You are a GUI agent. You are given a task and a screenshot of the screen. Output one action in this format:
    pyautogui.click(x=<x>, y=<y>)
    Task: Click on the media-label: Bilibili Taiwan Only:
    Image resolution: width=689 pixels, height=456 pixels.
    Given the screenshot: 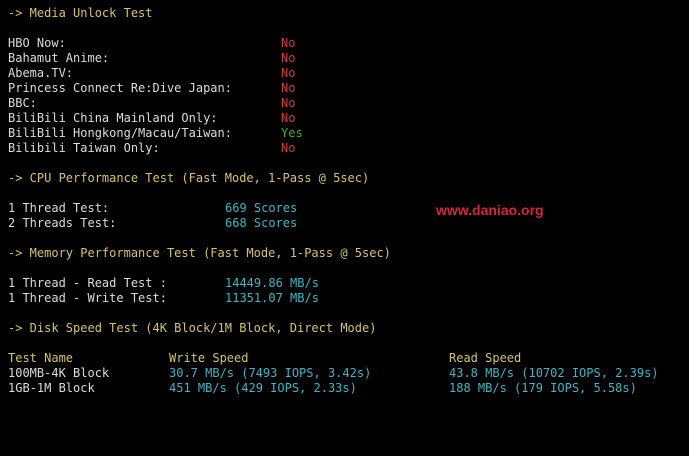 What is the action you would take?
    pyautogui.click(x=84, y=148)
    